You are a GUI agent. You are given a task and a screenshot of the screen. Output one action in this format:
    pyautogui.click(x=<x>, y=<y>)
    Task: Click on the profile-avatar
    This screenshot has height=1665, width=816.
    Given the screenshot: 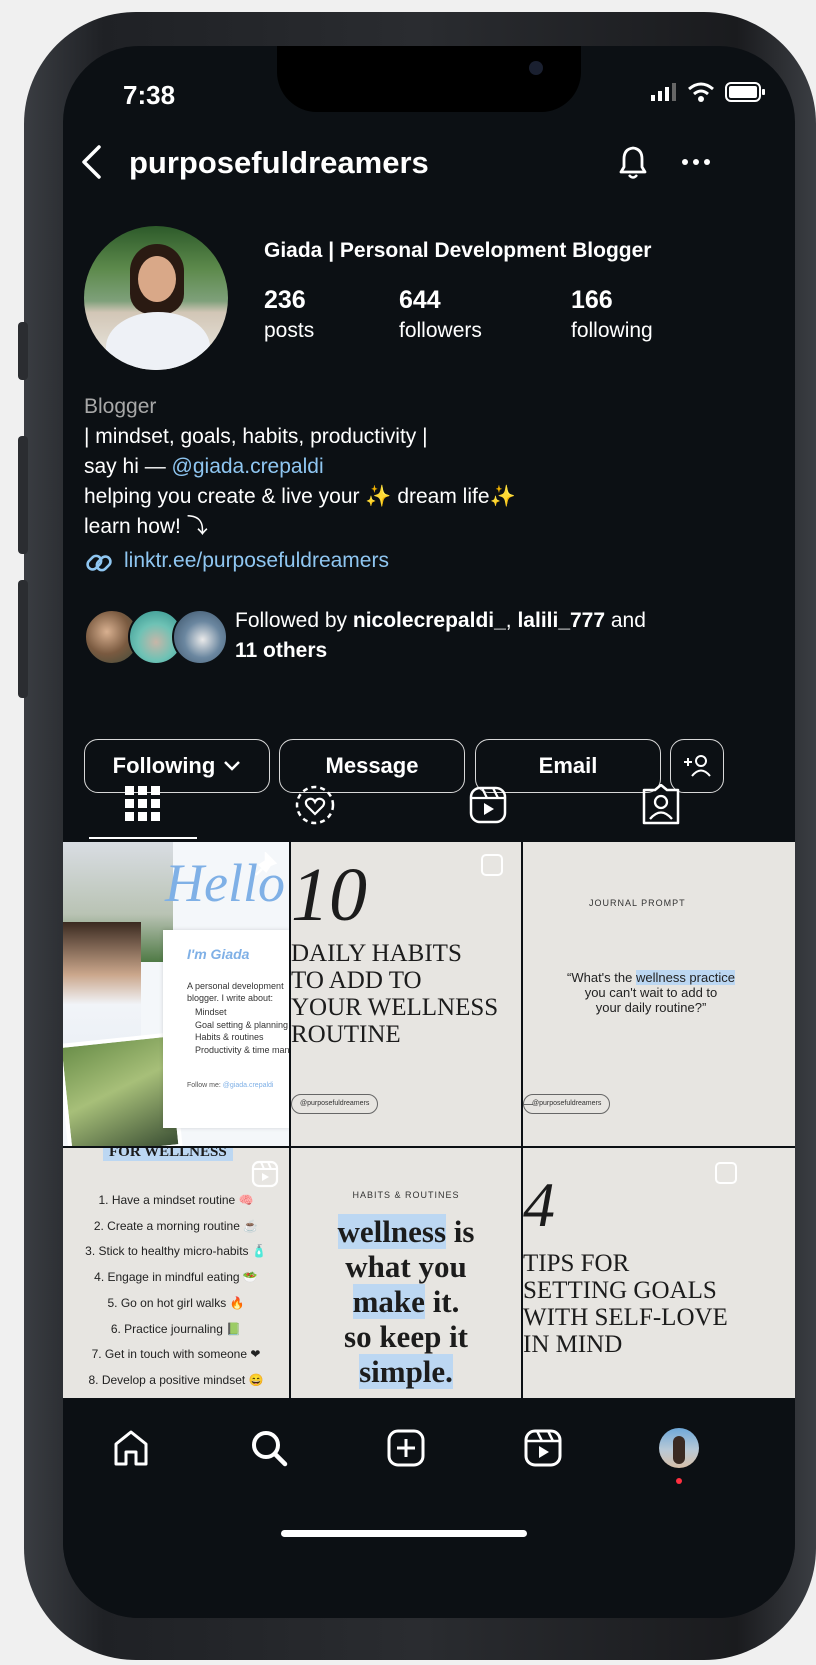 What is the action you would take?
    pyautogui.click(x=156, y=298)
    